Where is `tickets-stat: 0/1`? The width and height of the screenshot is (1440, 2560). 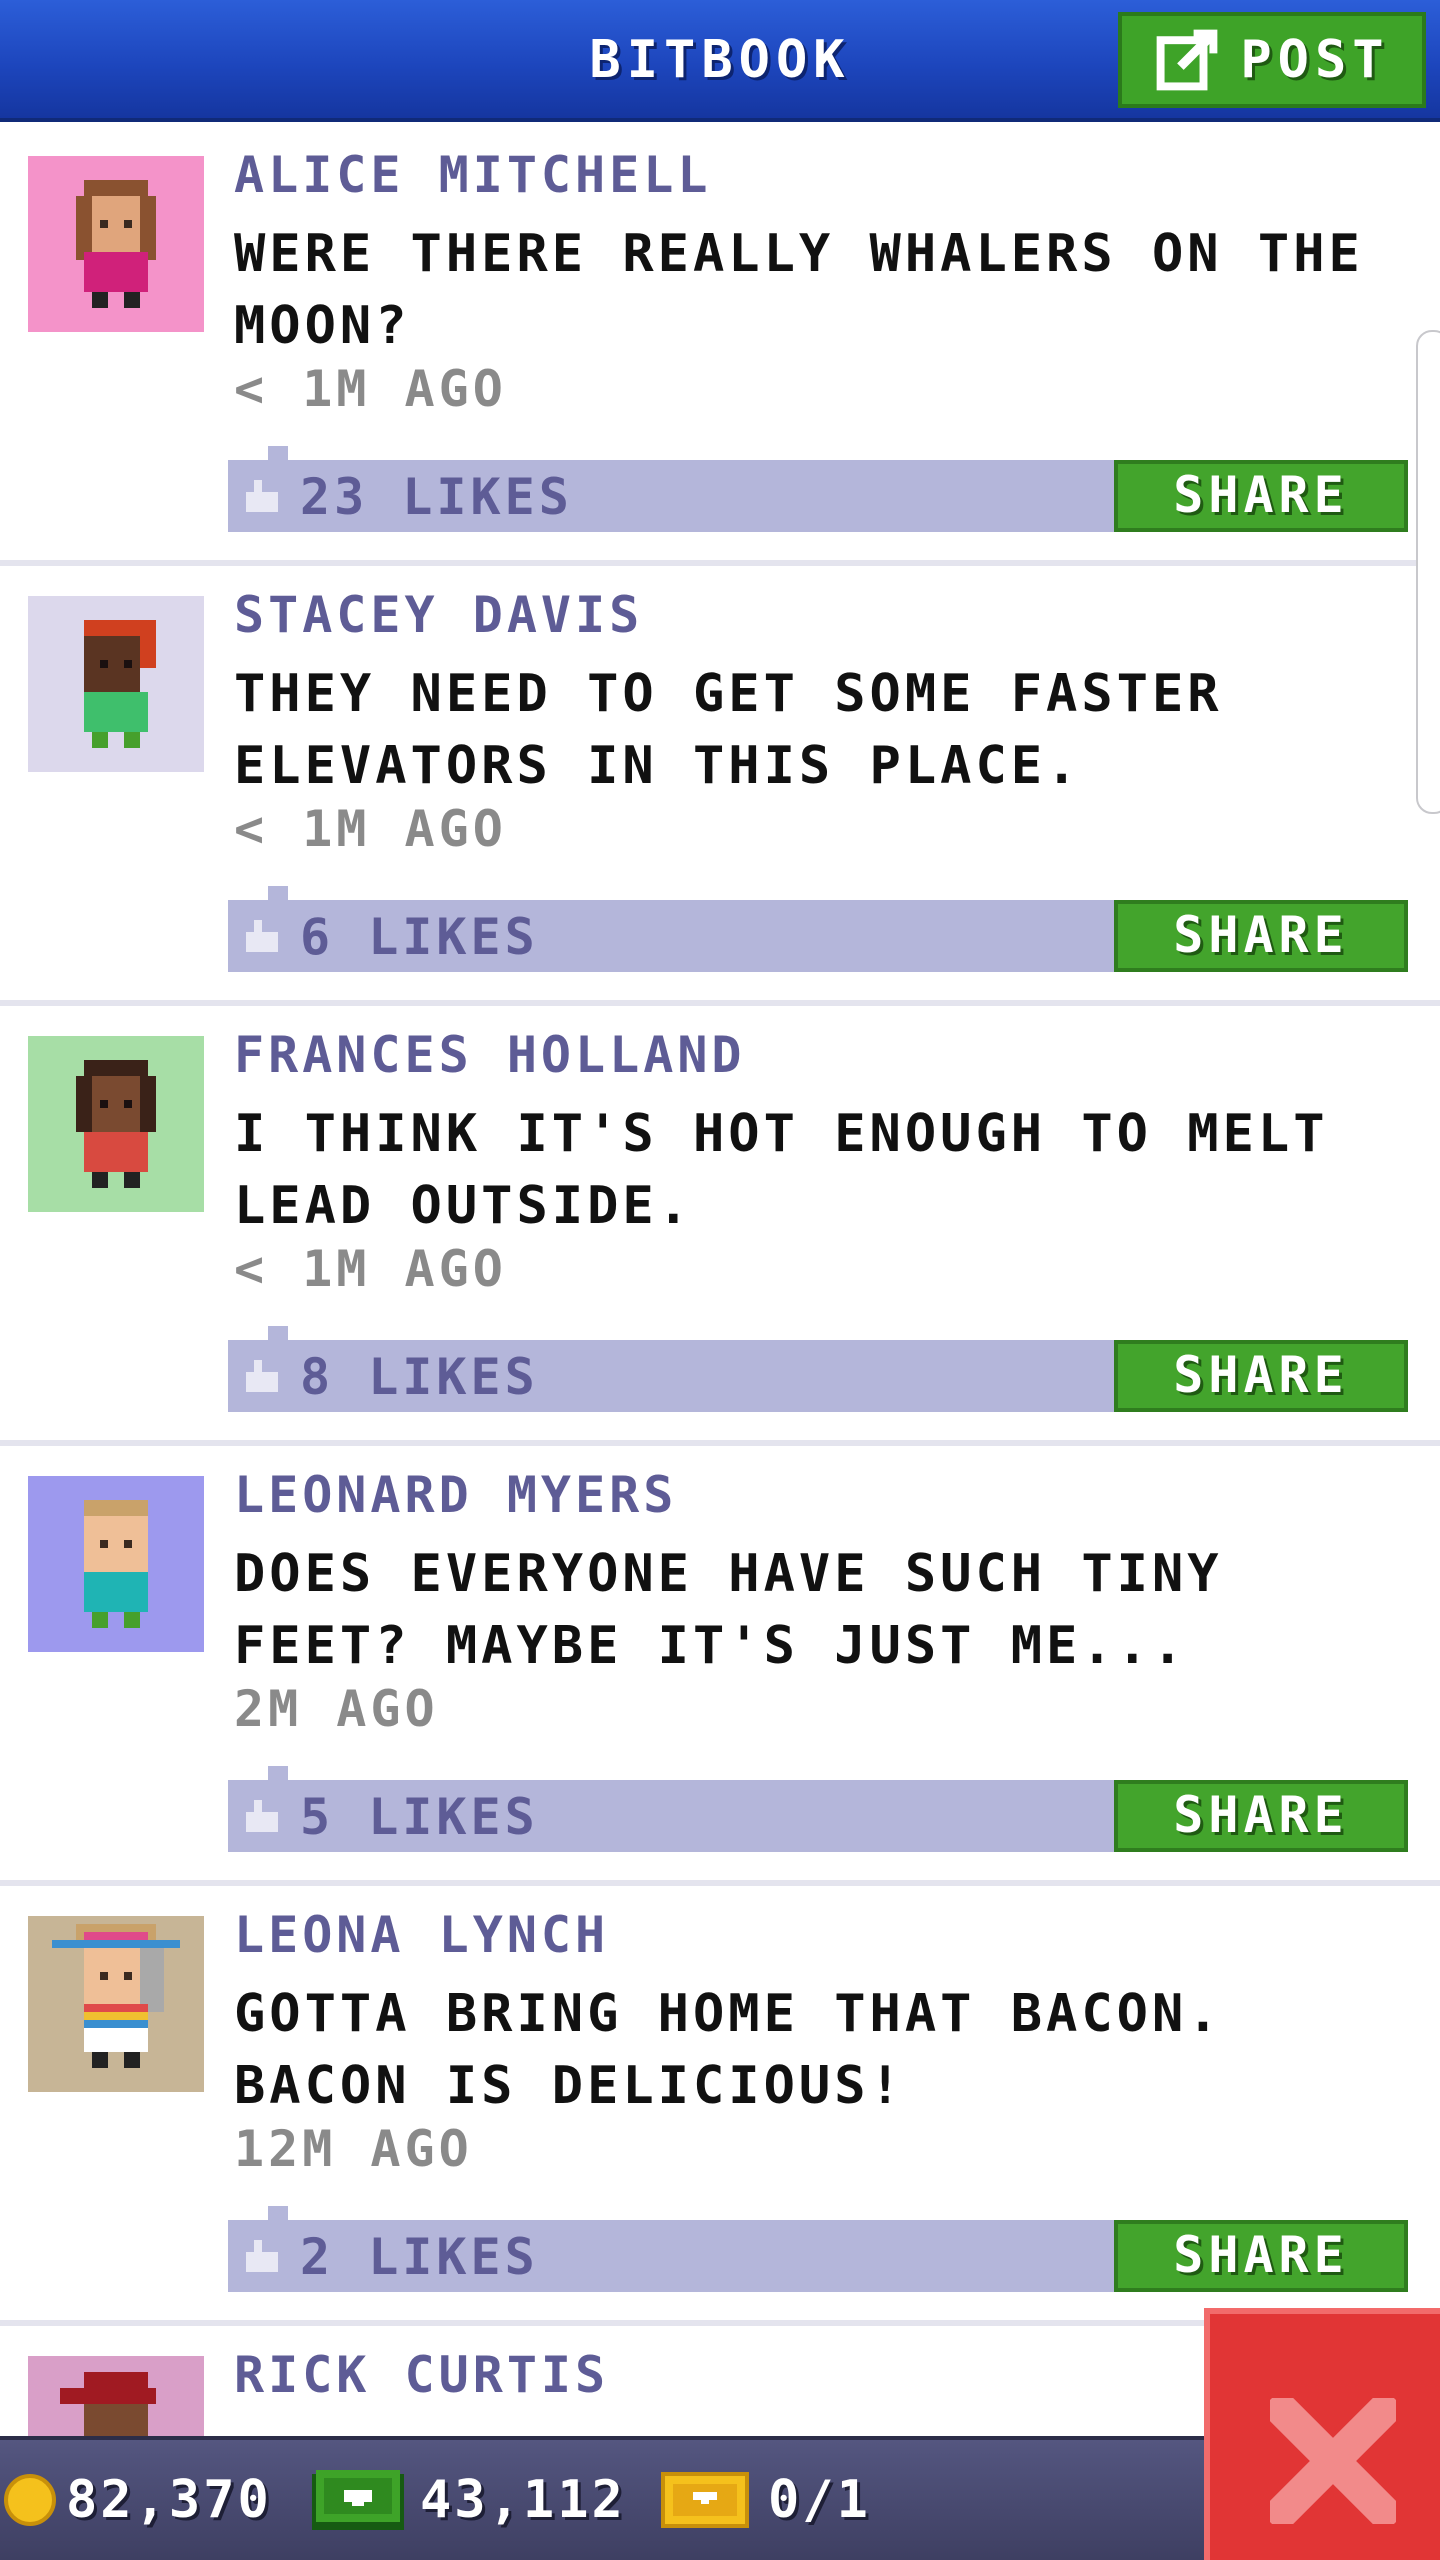
tickets-stat: 0/1 is located at coordinates (765, 2500).